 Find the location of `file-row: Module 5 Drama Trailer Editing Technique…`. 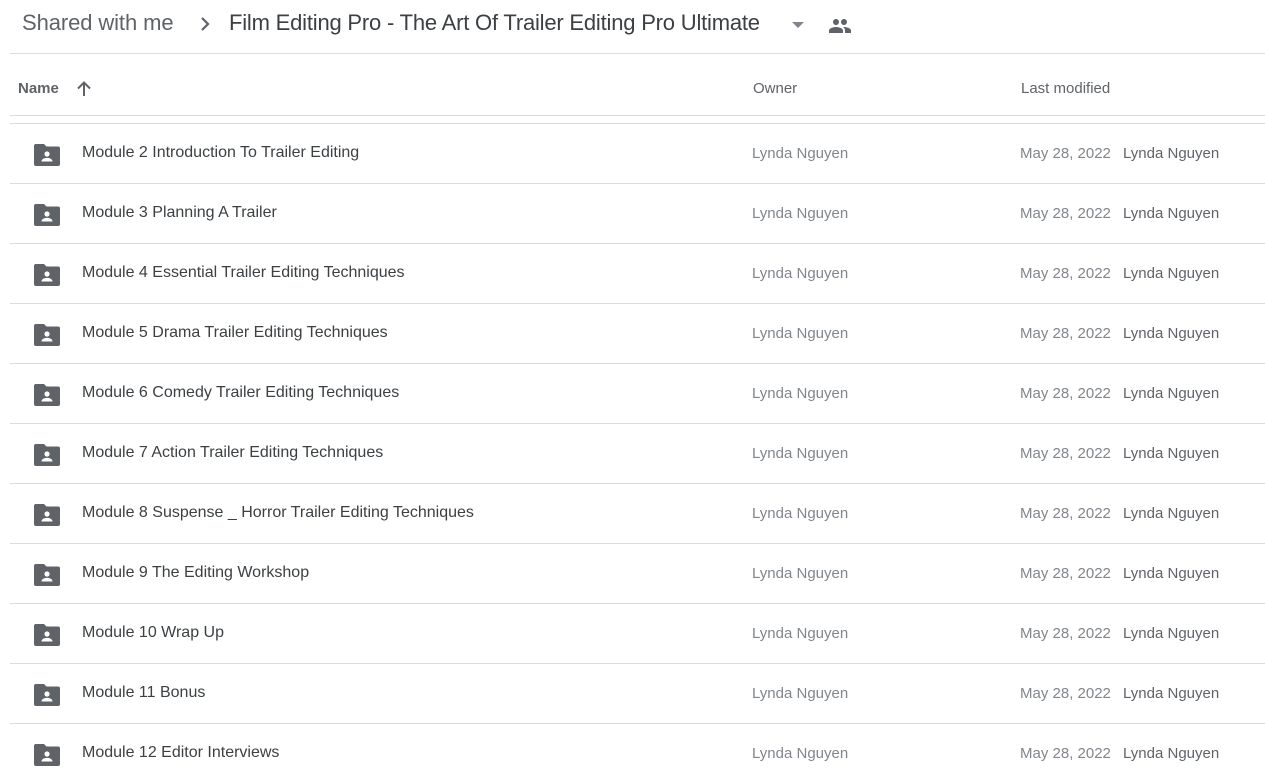

file-row: Module 5 Drama Trailer Editing Technique… is located at coordinates (637, 333).